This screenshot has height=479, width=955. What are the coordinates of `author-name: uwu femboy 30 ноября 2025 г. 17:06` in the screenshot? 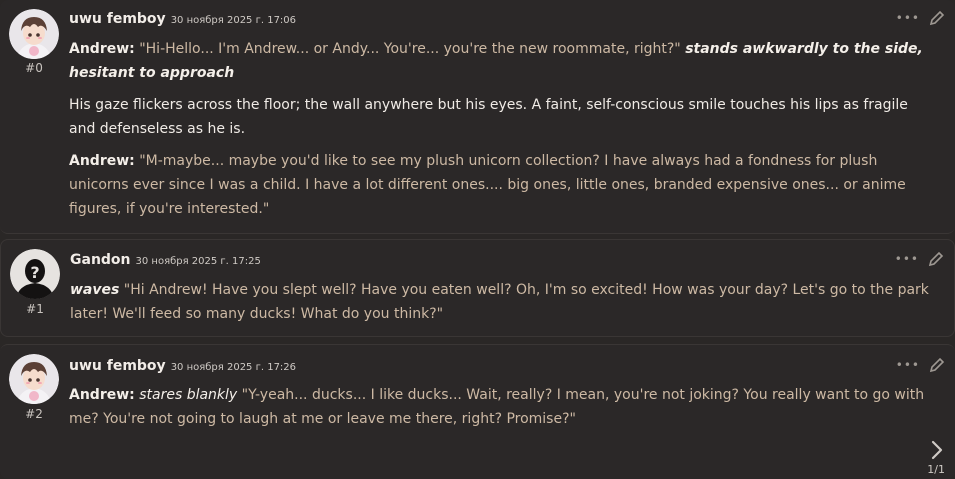 It's located at (182, 19).